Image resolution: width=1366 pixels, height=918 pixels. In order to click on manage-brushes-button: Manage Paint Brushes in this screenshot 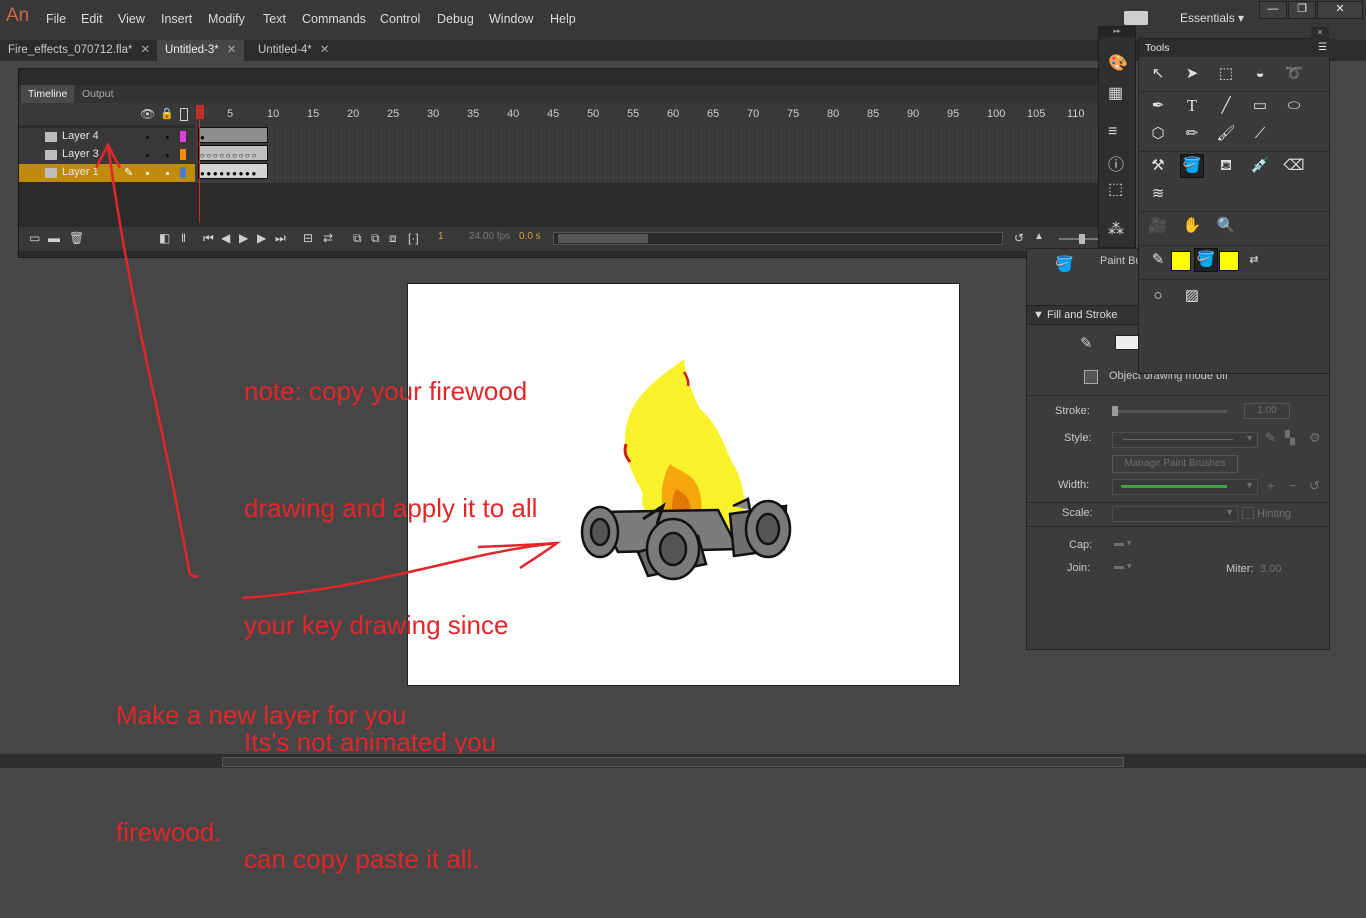, I will do `click(1175, 464)`.